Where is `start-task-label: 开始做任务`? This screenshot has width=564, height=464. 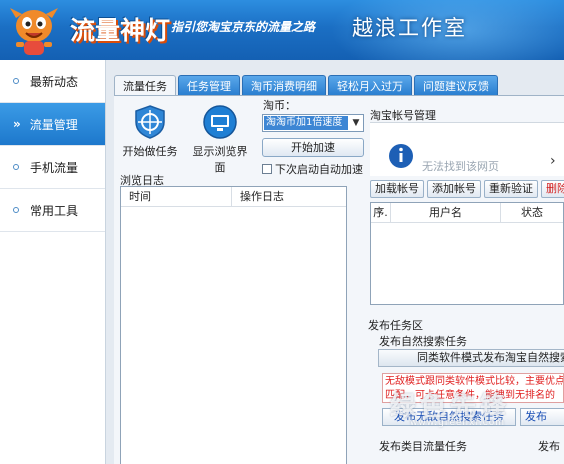
start-task-label: 开始做任务 is located at coordinates (150, 151).